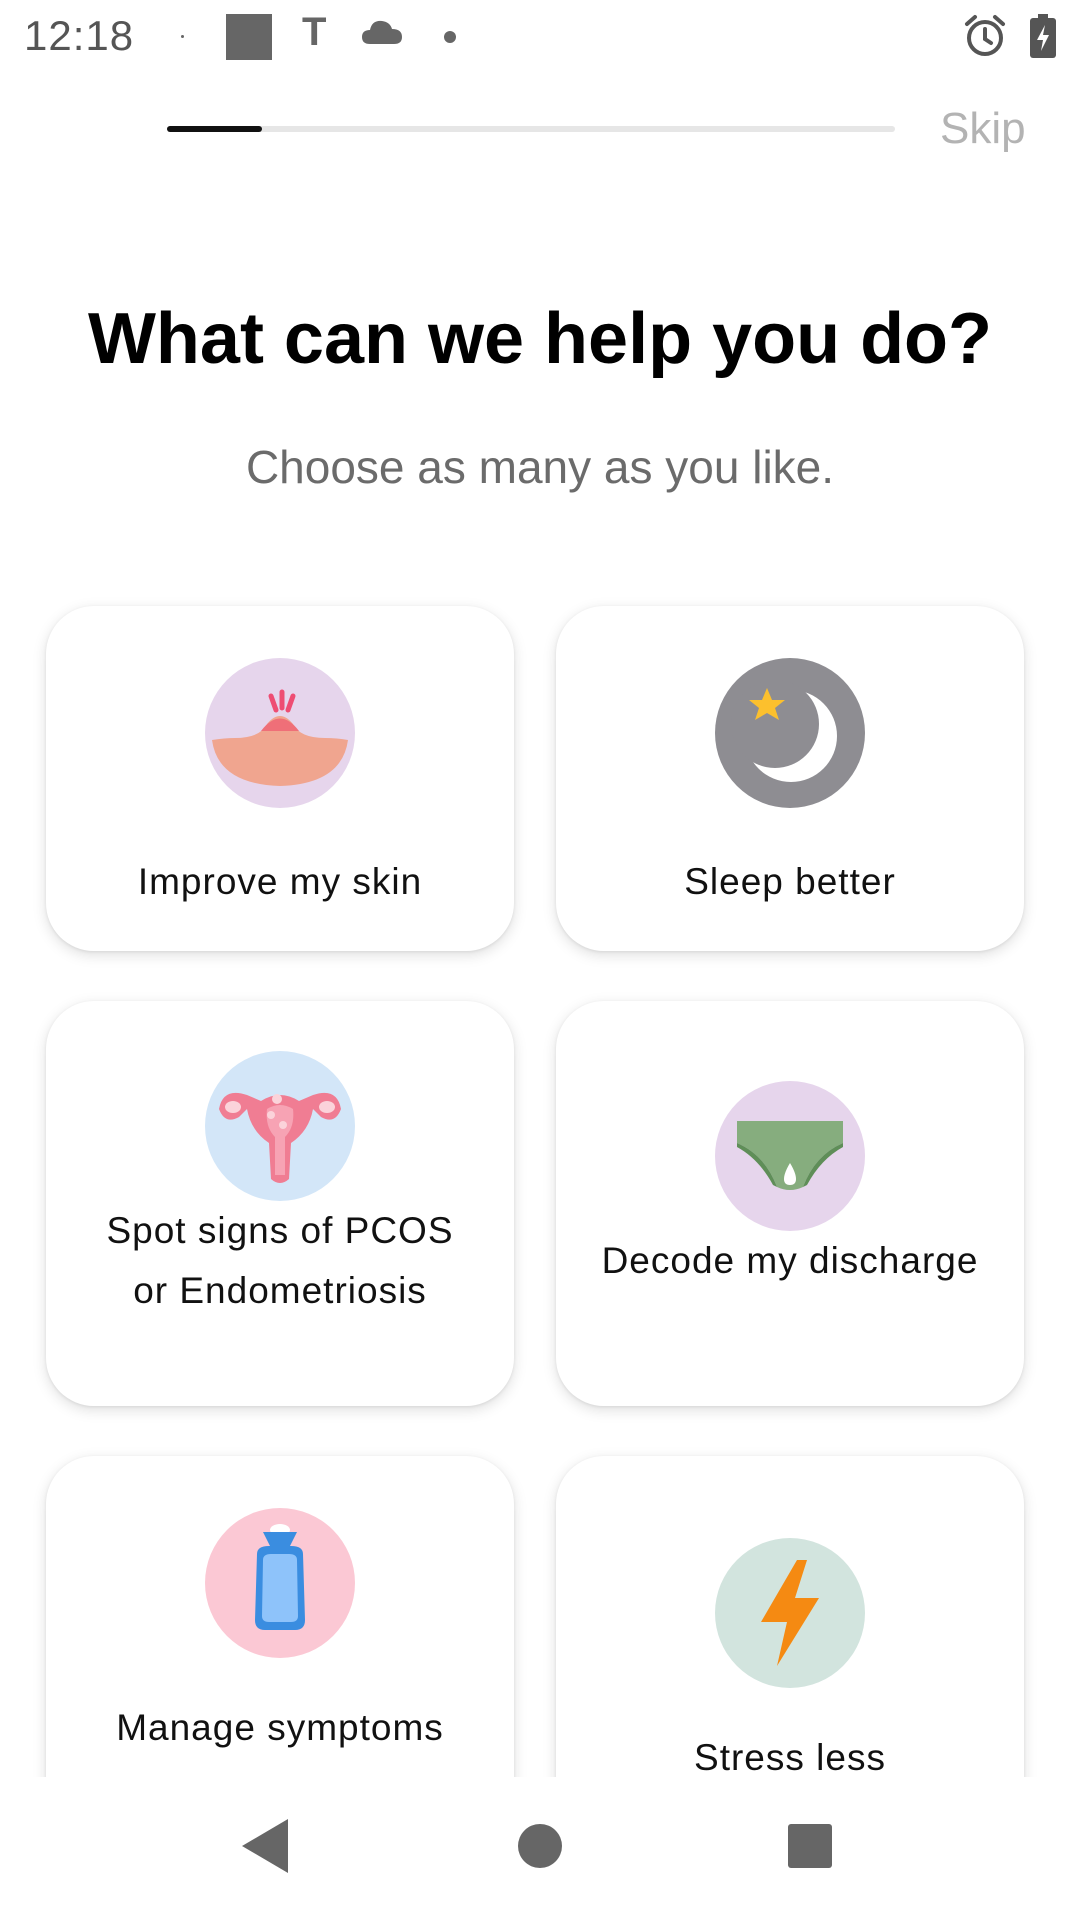  I want to click on alarm-icon, so click(985, 38).